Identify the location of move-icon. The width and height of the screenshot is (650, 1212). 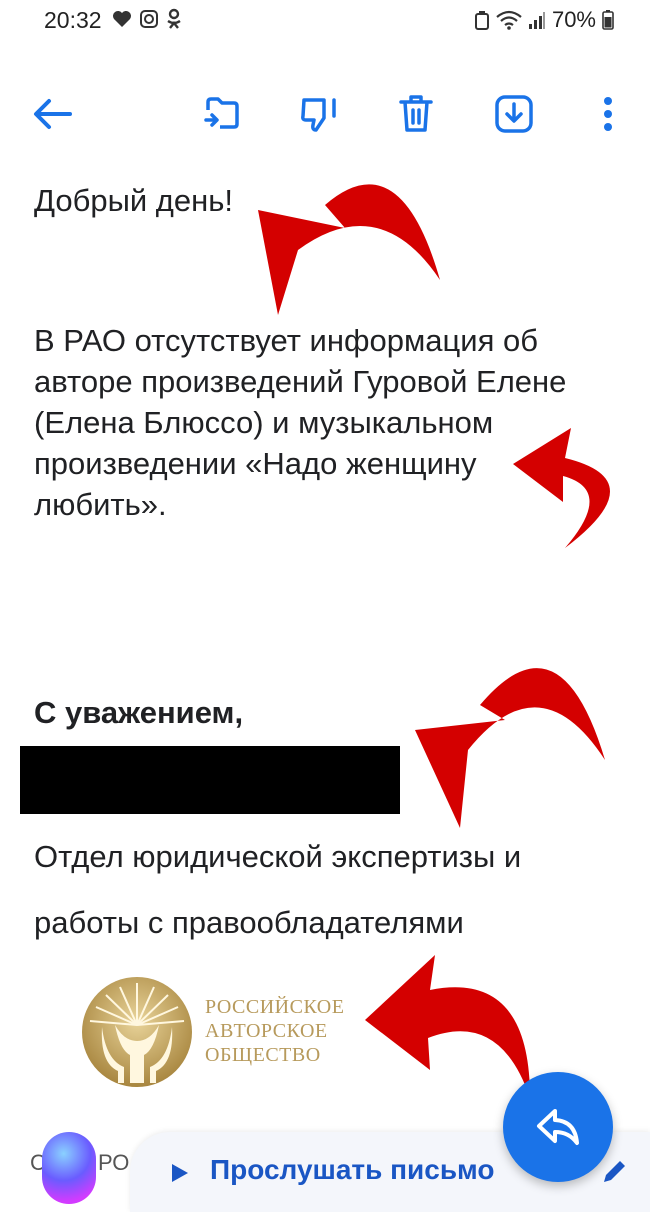
(221, 113).